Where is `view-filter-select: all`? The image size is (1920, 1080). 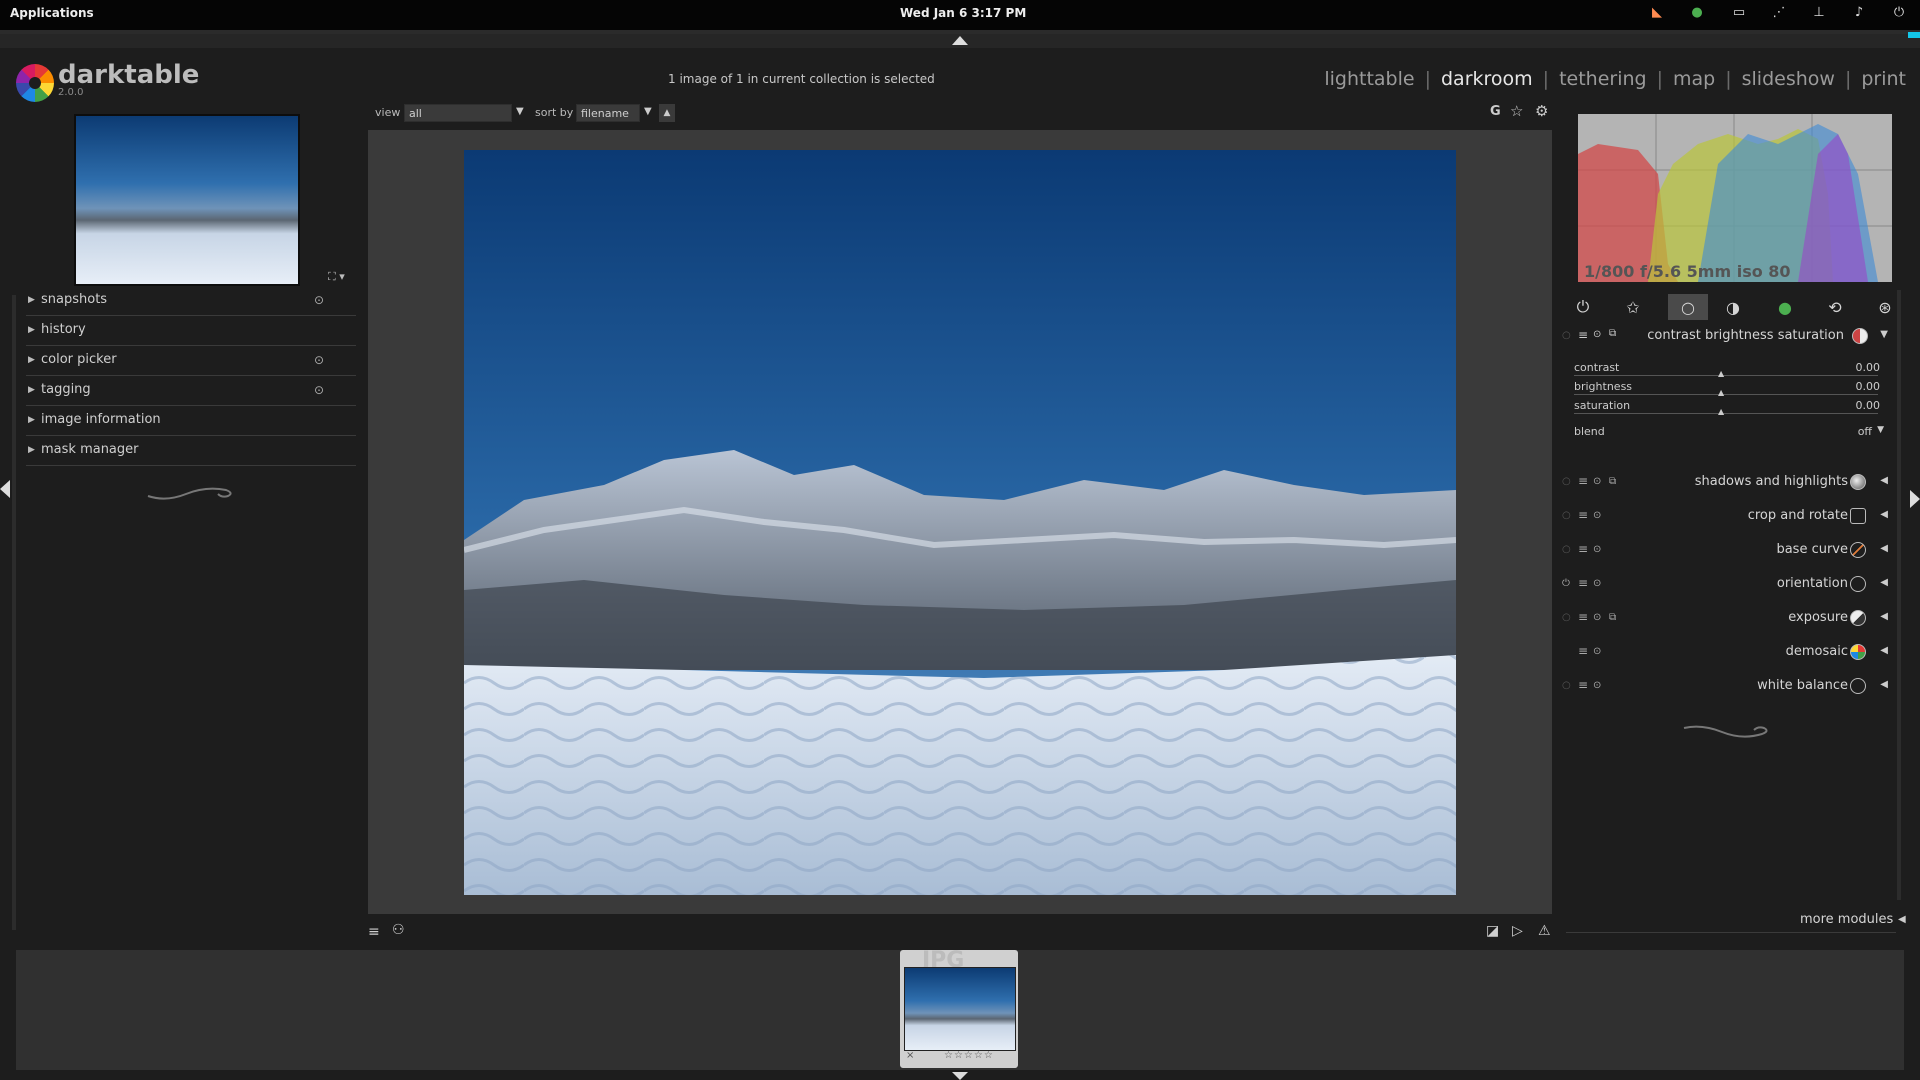 view-filter-select: all is located at coordinates (458, 113).